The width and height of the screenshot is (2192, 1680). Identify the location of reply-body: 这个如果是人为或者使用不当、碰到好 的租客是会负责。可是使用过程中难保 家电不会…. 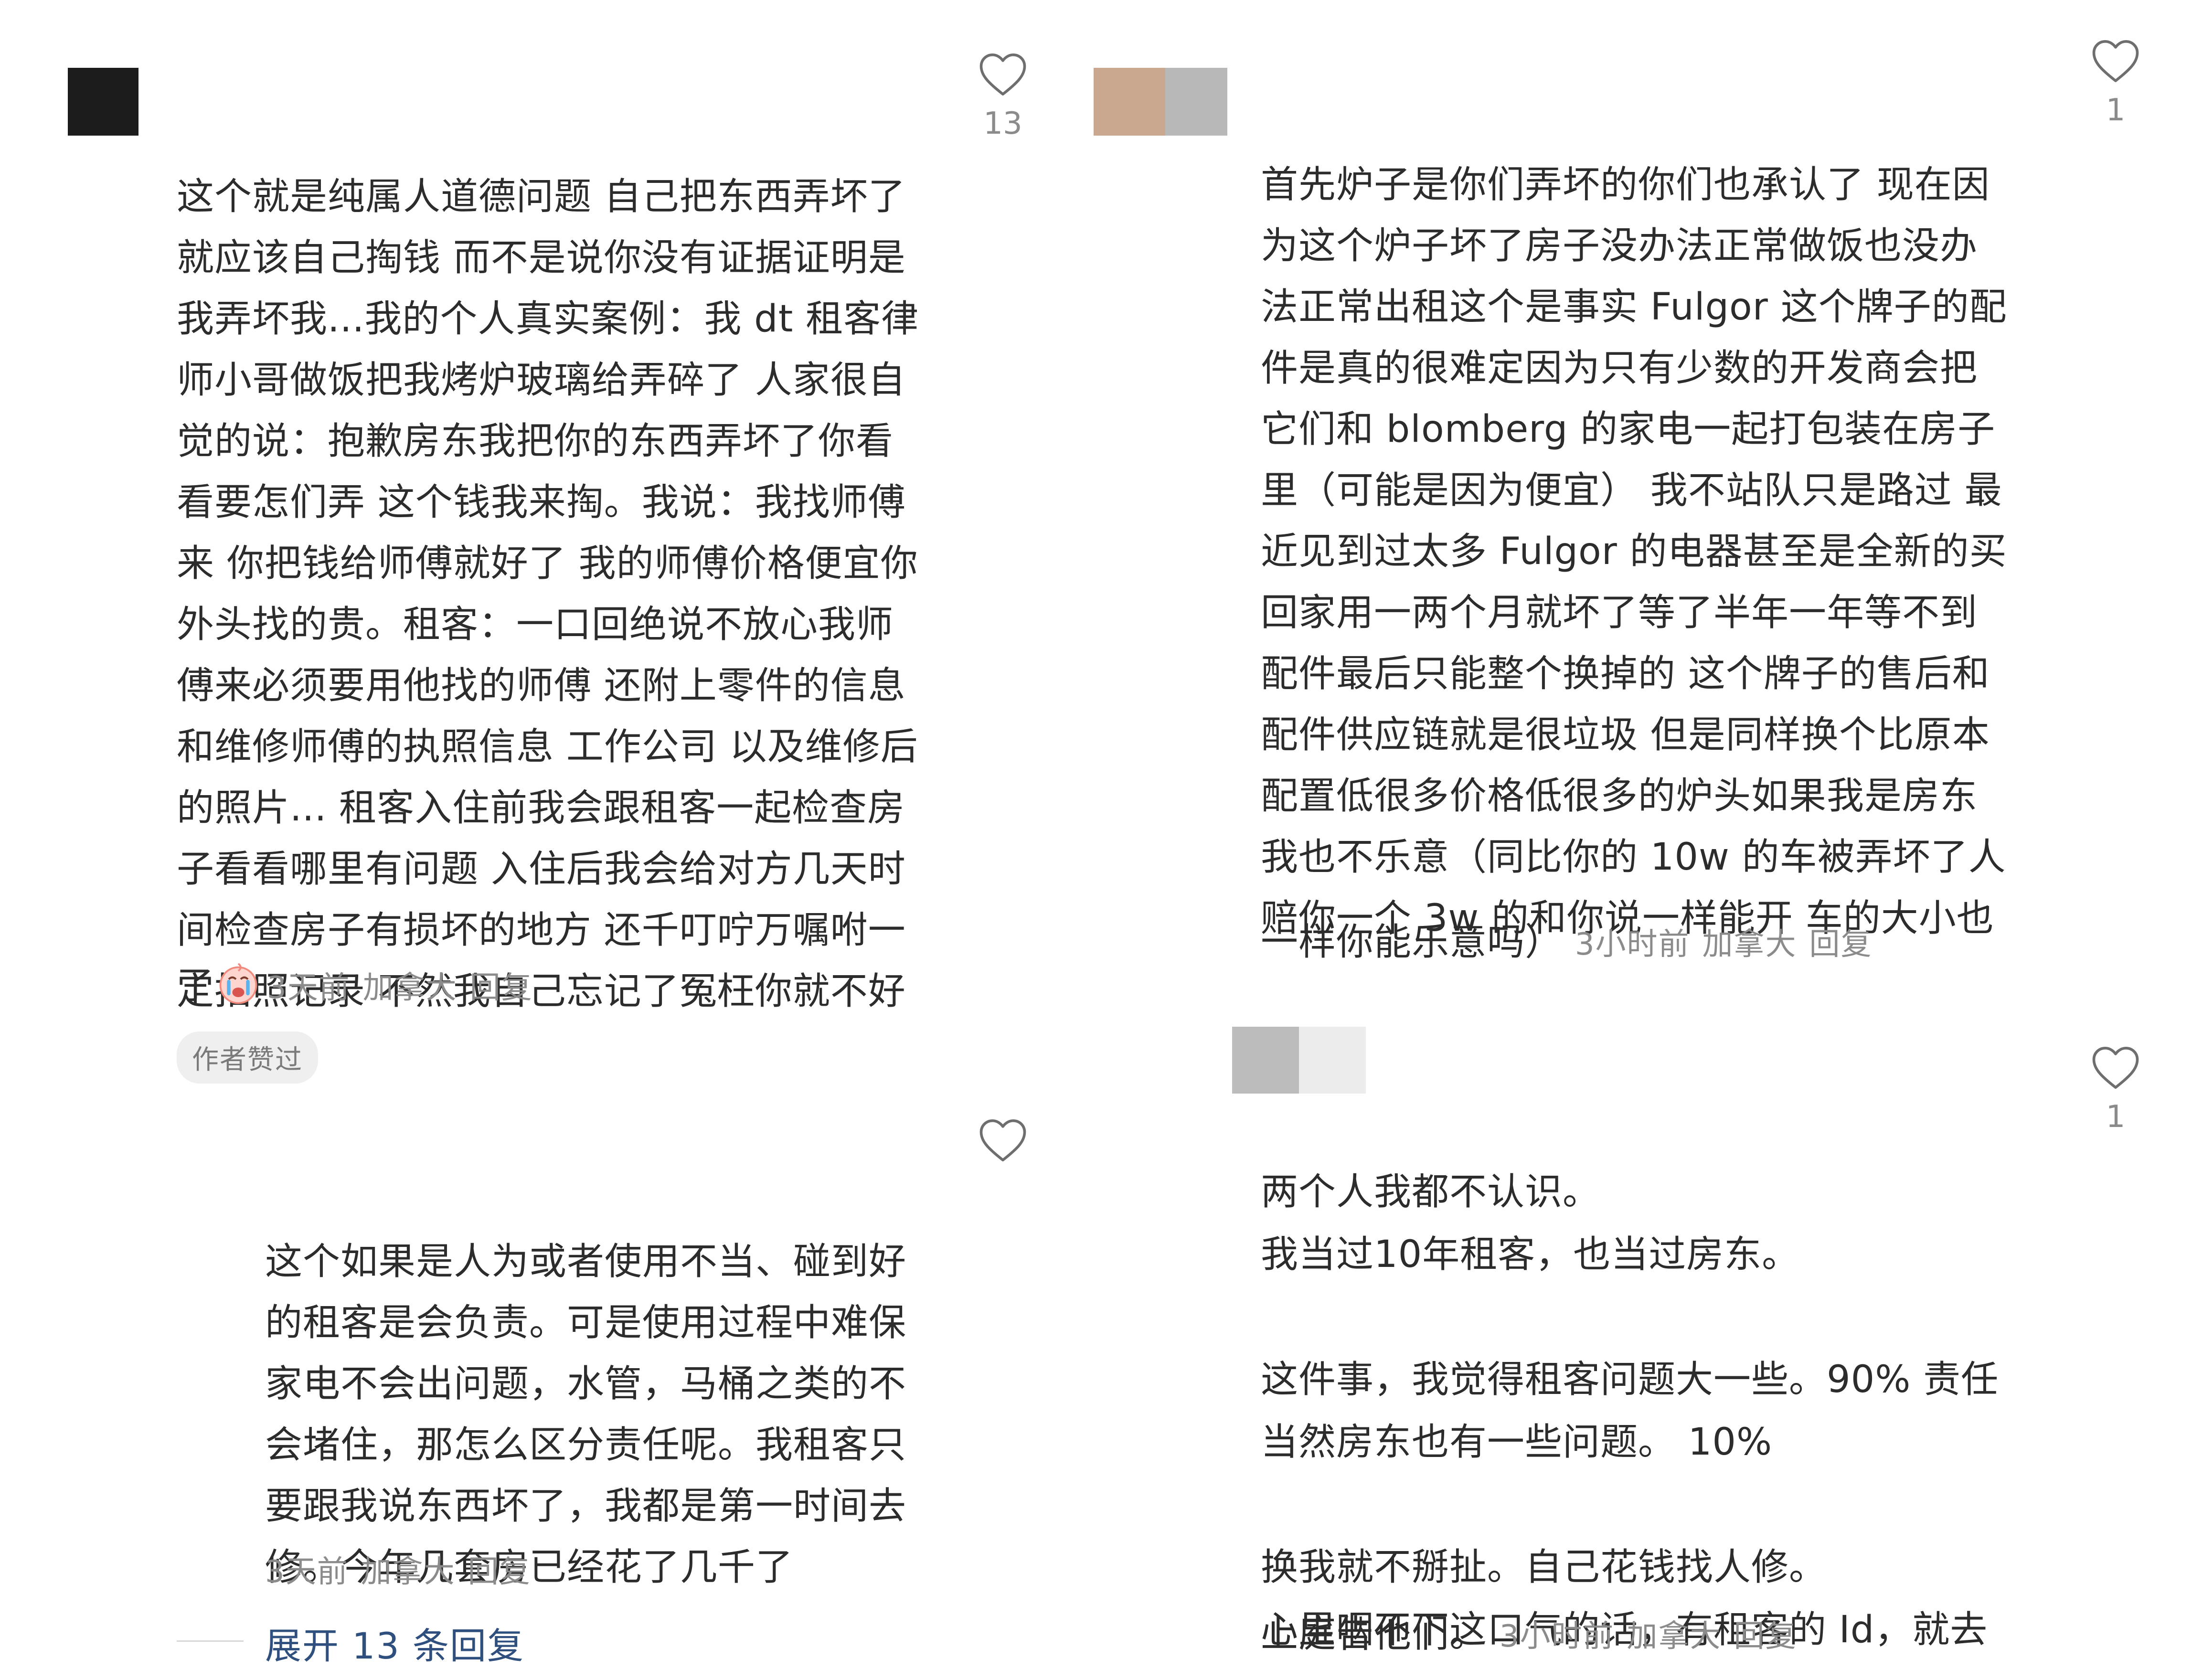
(586, 1414).